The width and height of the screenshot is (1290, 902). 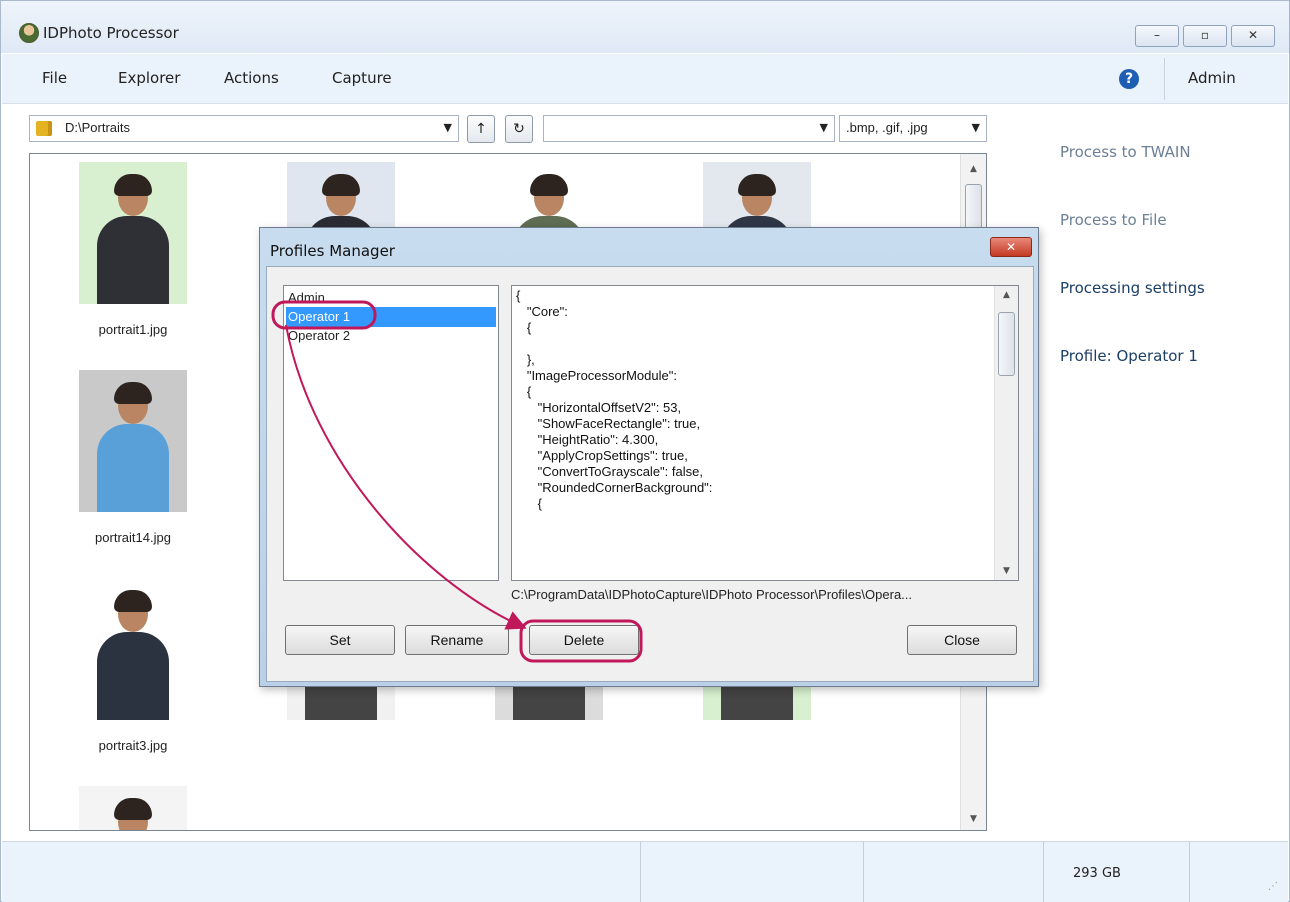 I want to click on extension-combobox: .bmp, .gif, .jpg ▼, so click(x=913, y=128).